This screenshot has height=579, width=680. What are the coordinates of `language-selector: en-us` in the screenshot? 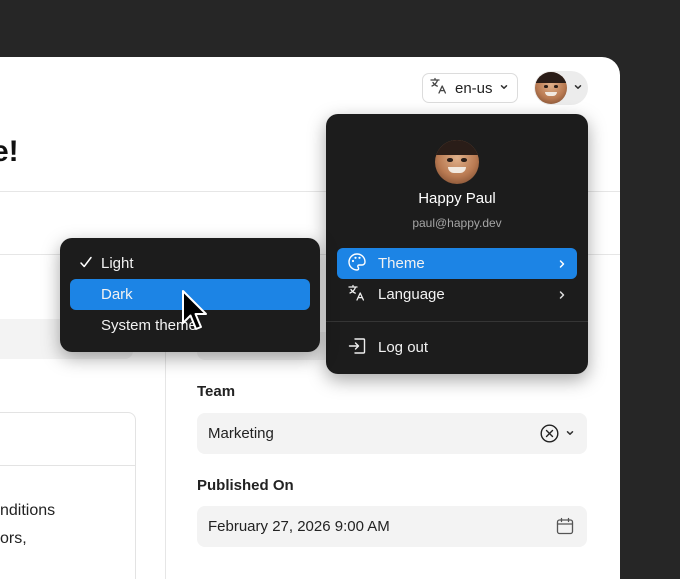 It's located at (470, 88).